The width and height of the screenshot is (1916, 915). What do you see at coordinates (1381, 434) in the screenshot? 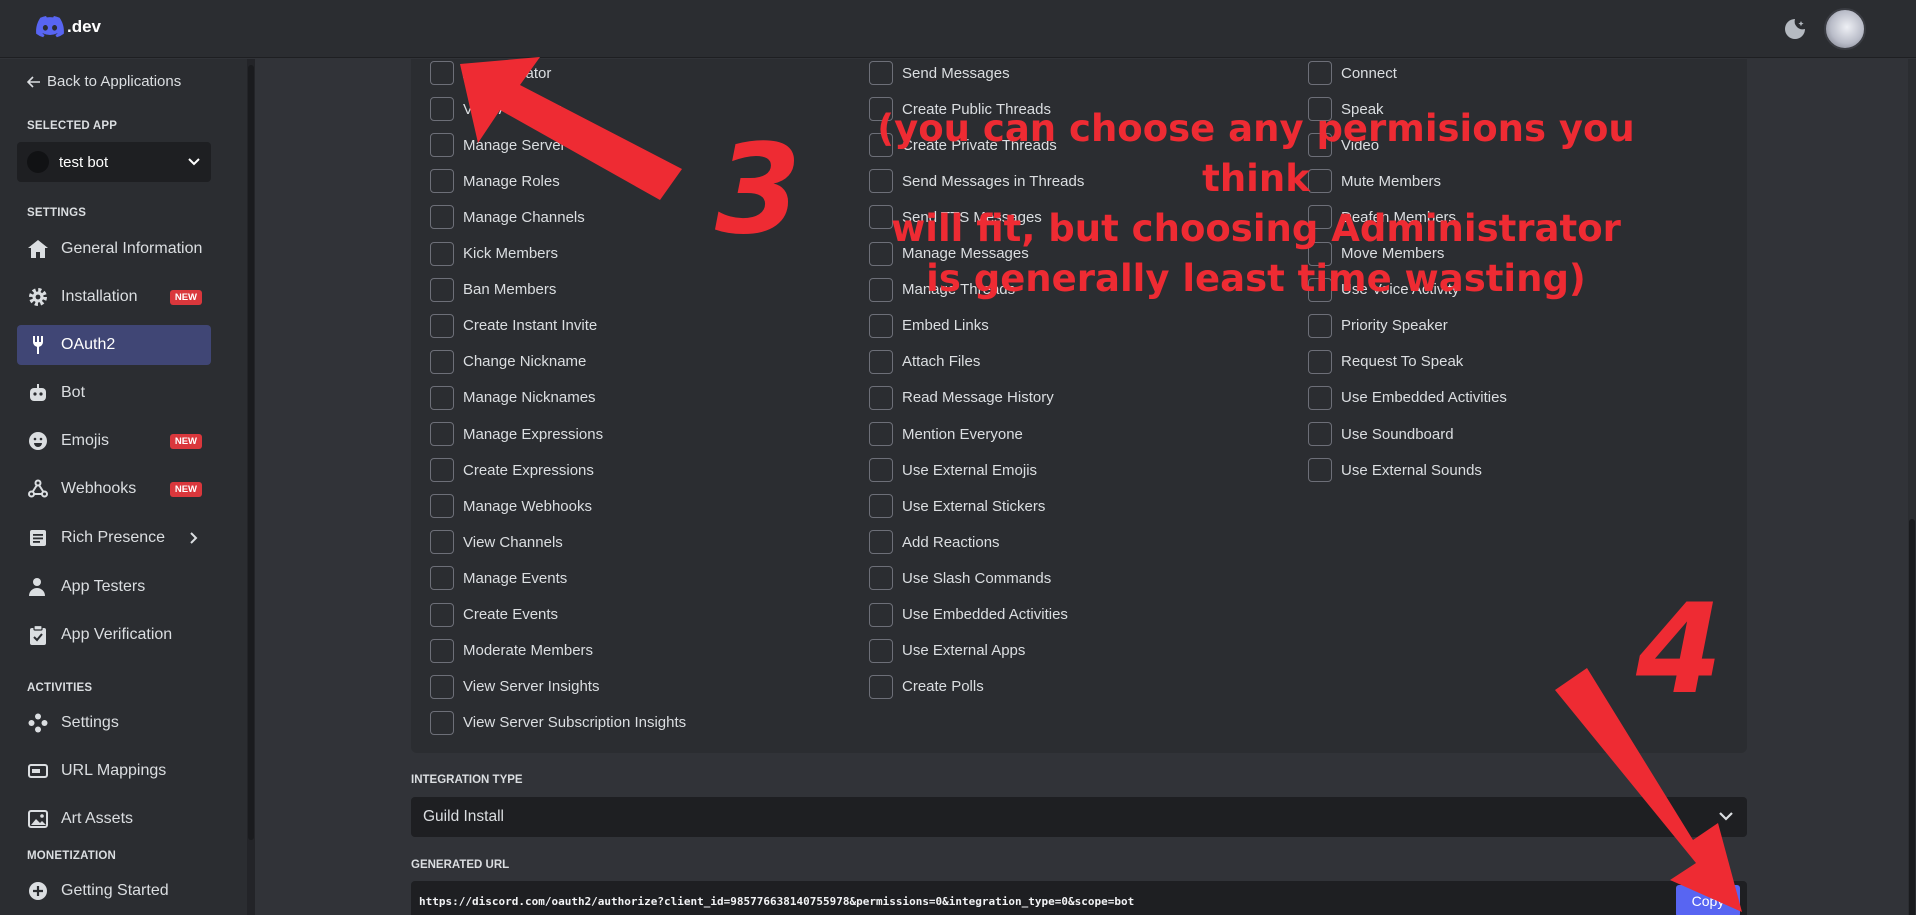
I see `permission-item: Use Soundboard` at bounding box center [1381, 434].